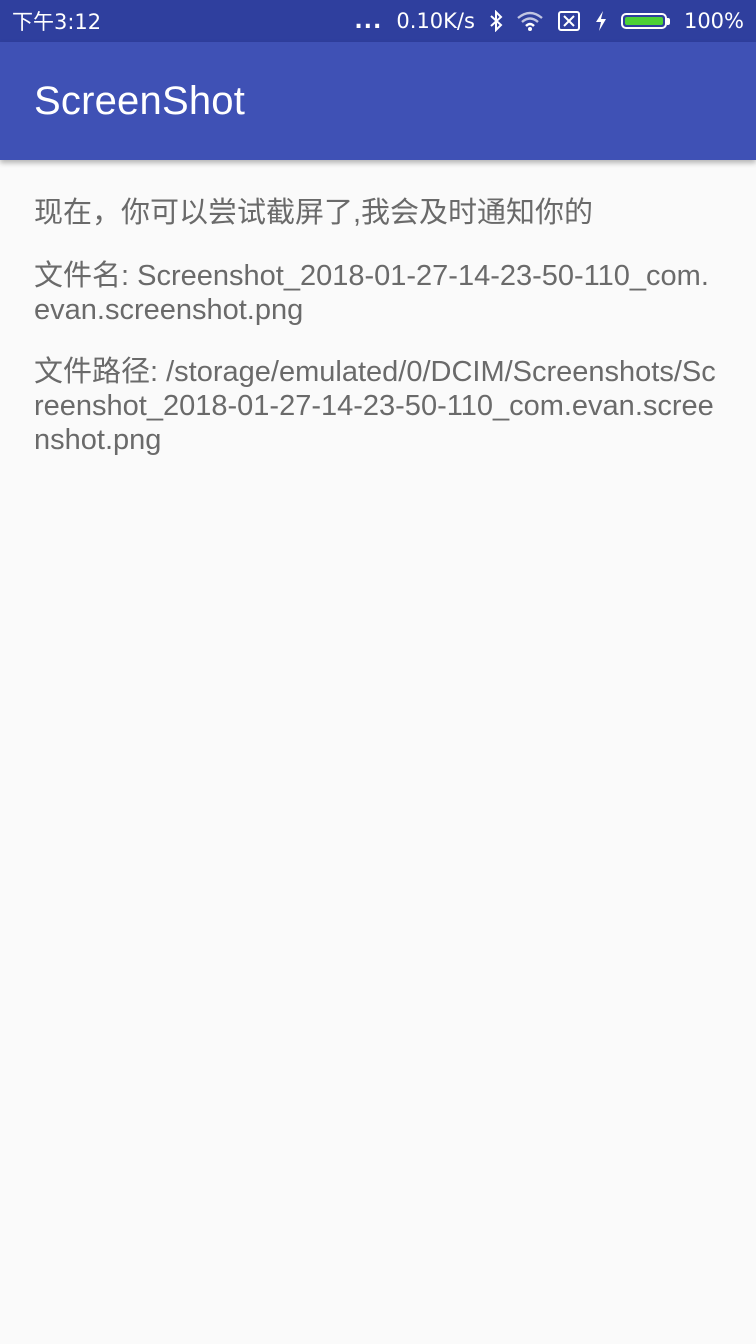  I want to click on battery-body, so click(643, 21).